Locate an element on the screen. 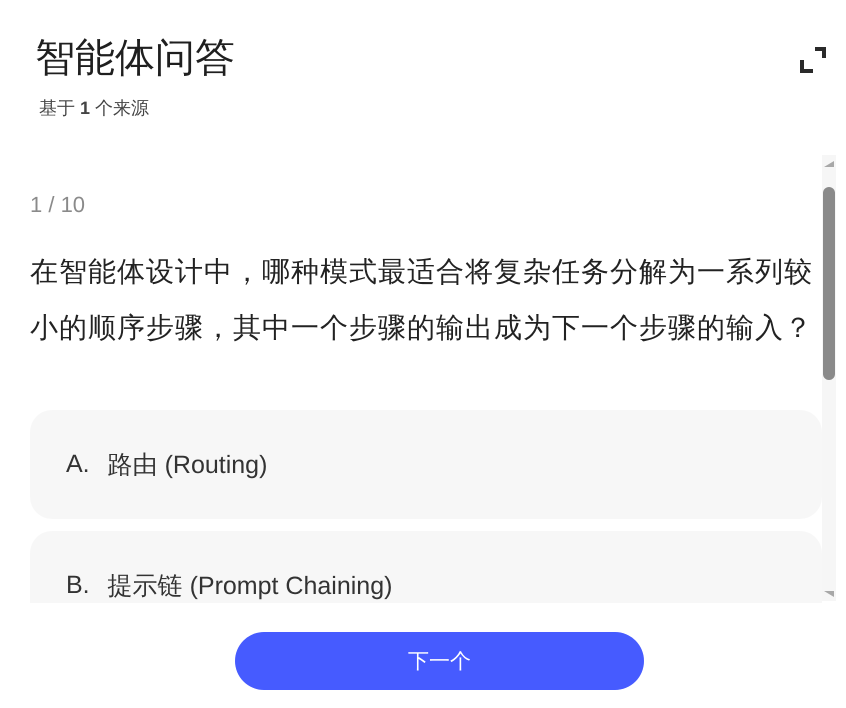 The image size is (846, 708). answer-option: B. 提示链 (Prompt Chaining) is located at coordinates (426, 567).